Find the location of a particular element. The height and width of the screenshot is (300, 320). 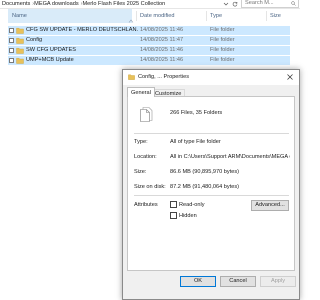

column-header: Name Date modified Type Size is located at coordinates (150, 16).